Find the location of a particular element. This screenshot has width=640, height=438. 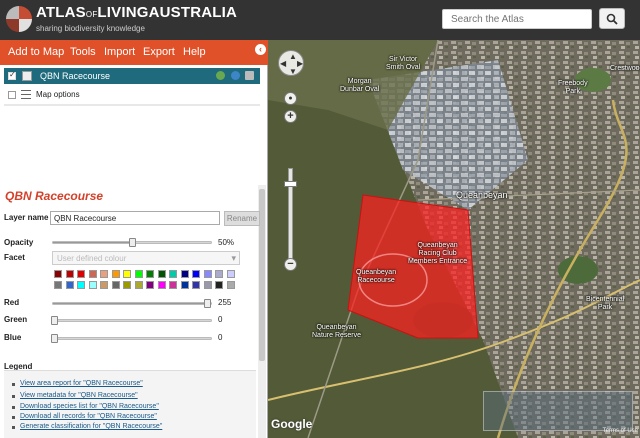

pan-down-icon: ▼ is located at coordinates (293, 71).